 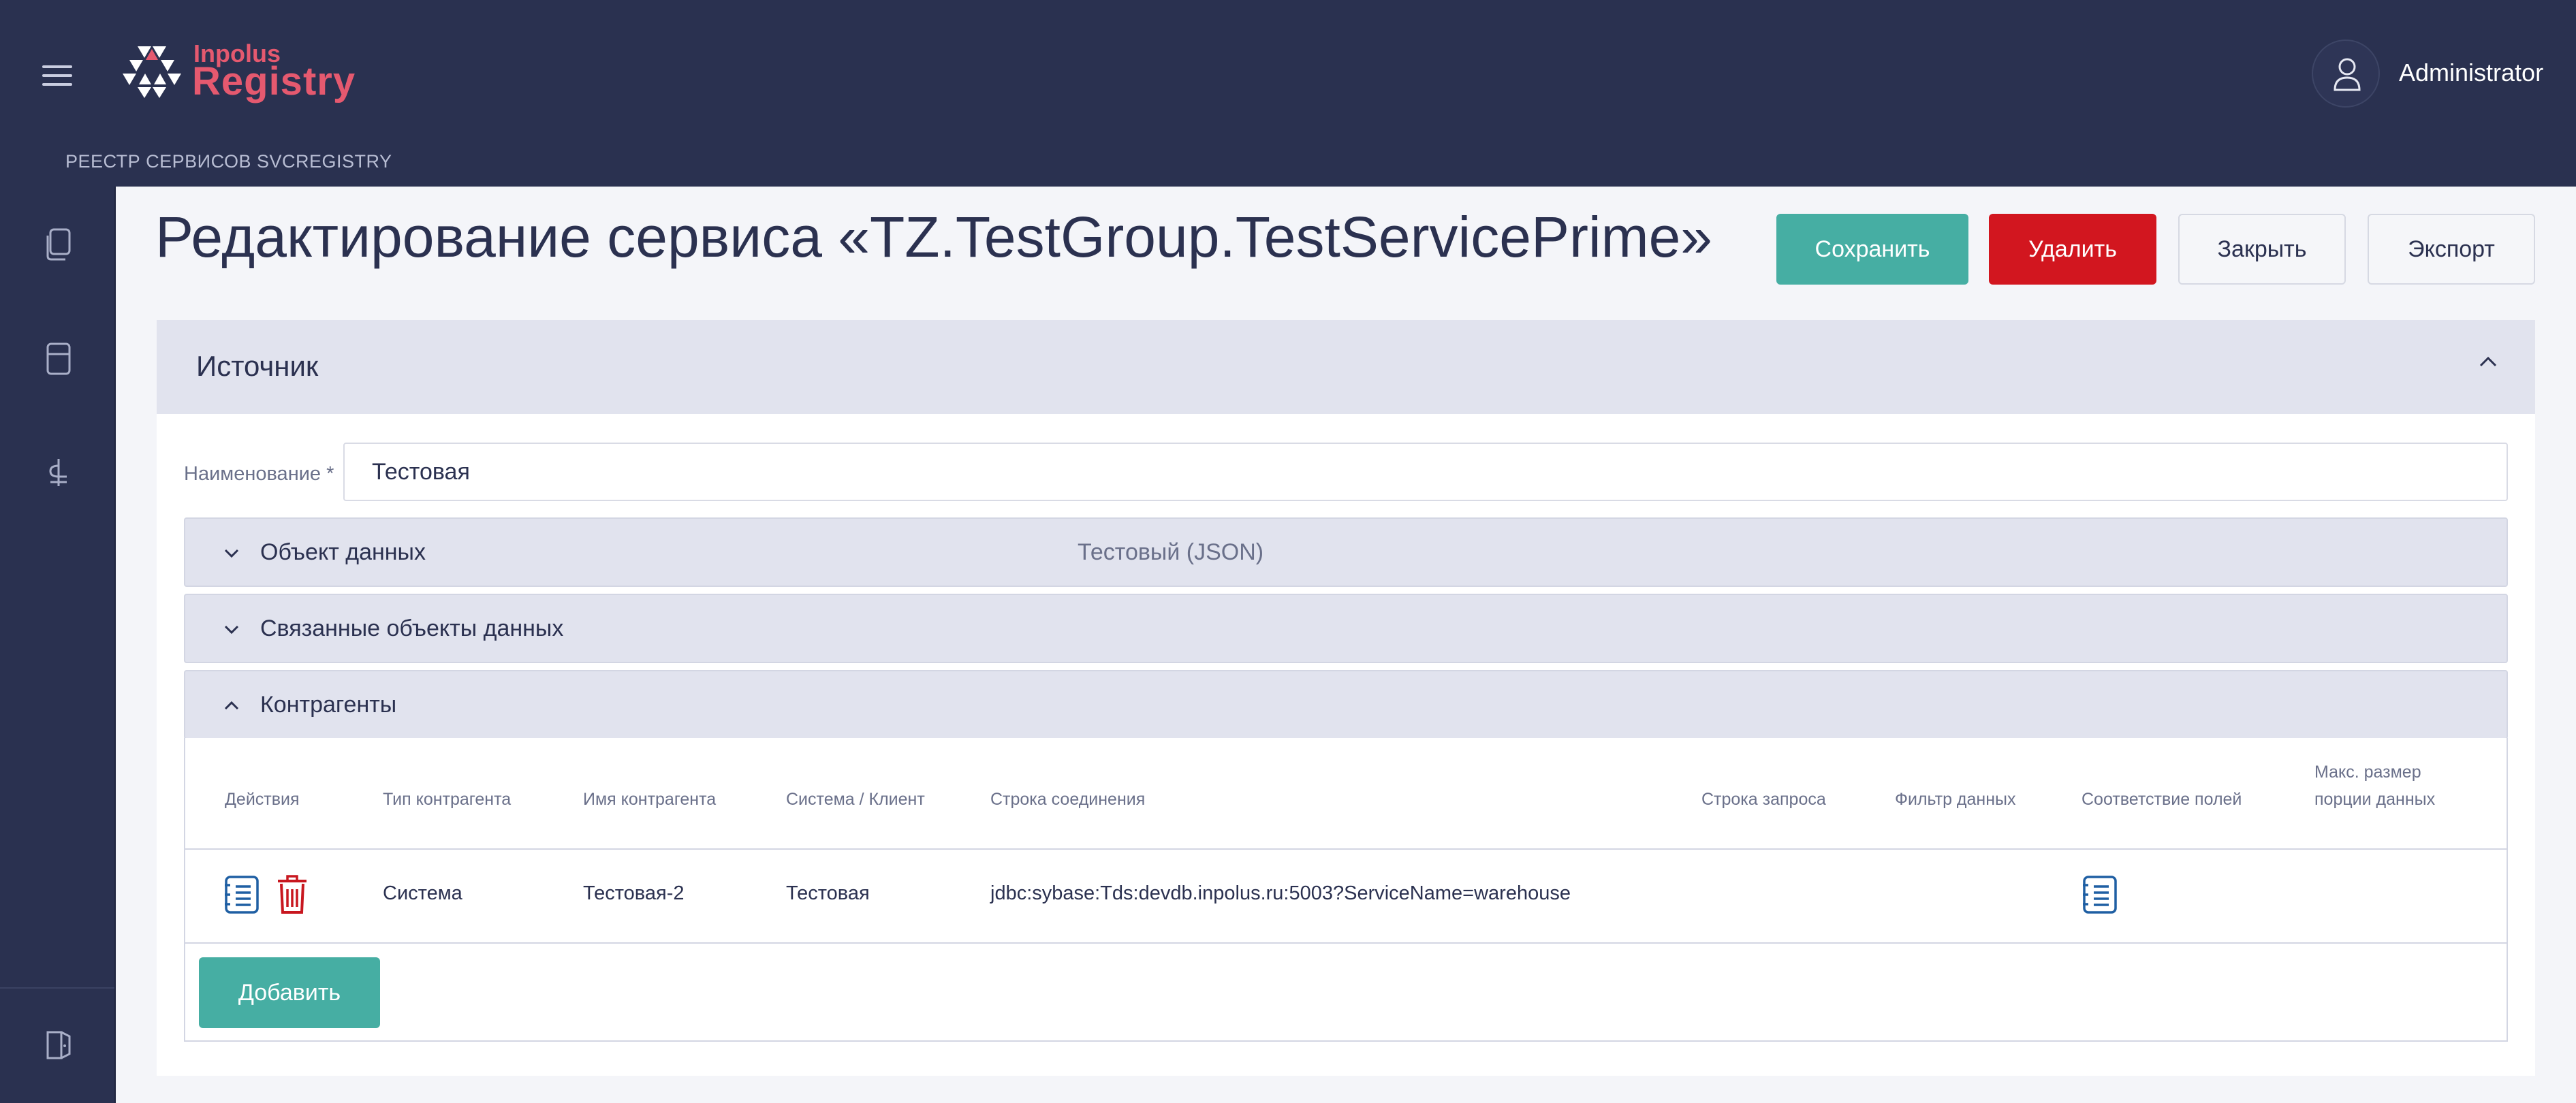 What do you see at coordinates (59, 1045) in the screenshot?
I see `logout-icon` at bounding box center [59, 1045].